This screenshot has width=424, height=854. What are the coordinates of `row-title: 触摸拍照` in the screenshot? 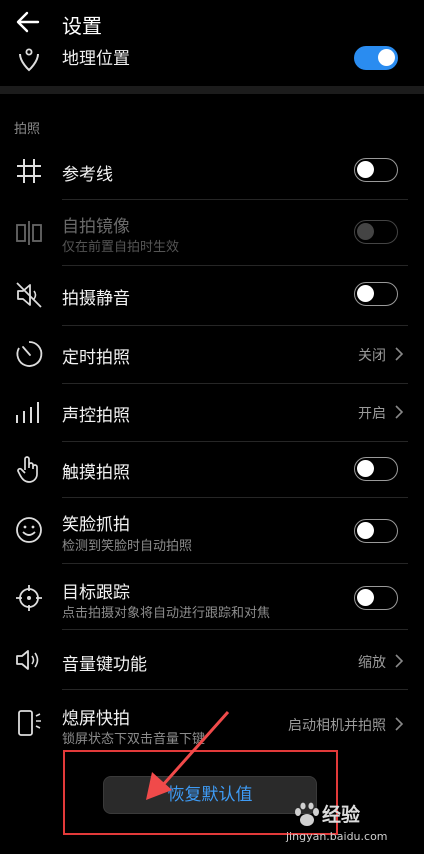 It's located at (96, 473).